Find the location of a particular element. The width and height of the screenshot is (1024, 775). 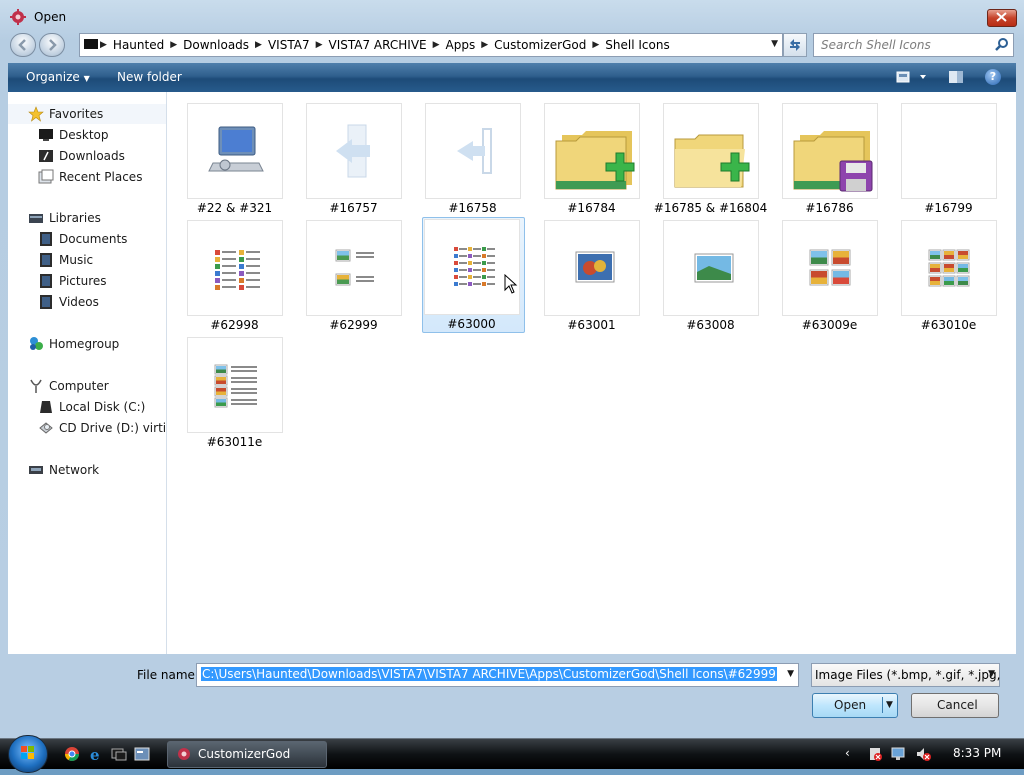

breadcrumb-item: VISTA7 ARCHIVE is located at coordinates (378, 45).